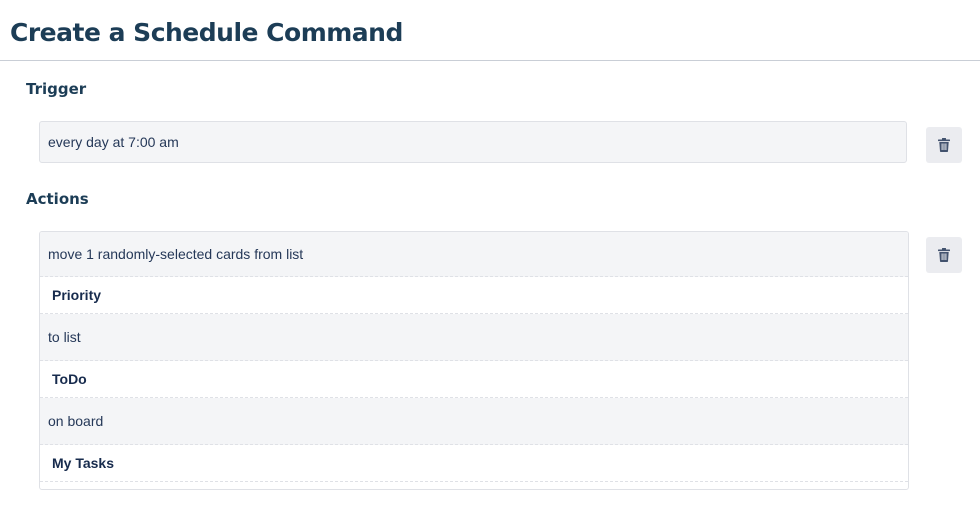 The width and height of the screenshot is (980, 506). I want to click on action-text-segment: move 1 randomly-selected cards from list, so click(474, 254).